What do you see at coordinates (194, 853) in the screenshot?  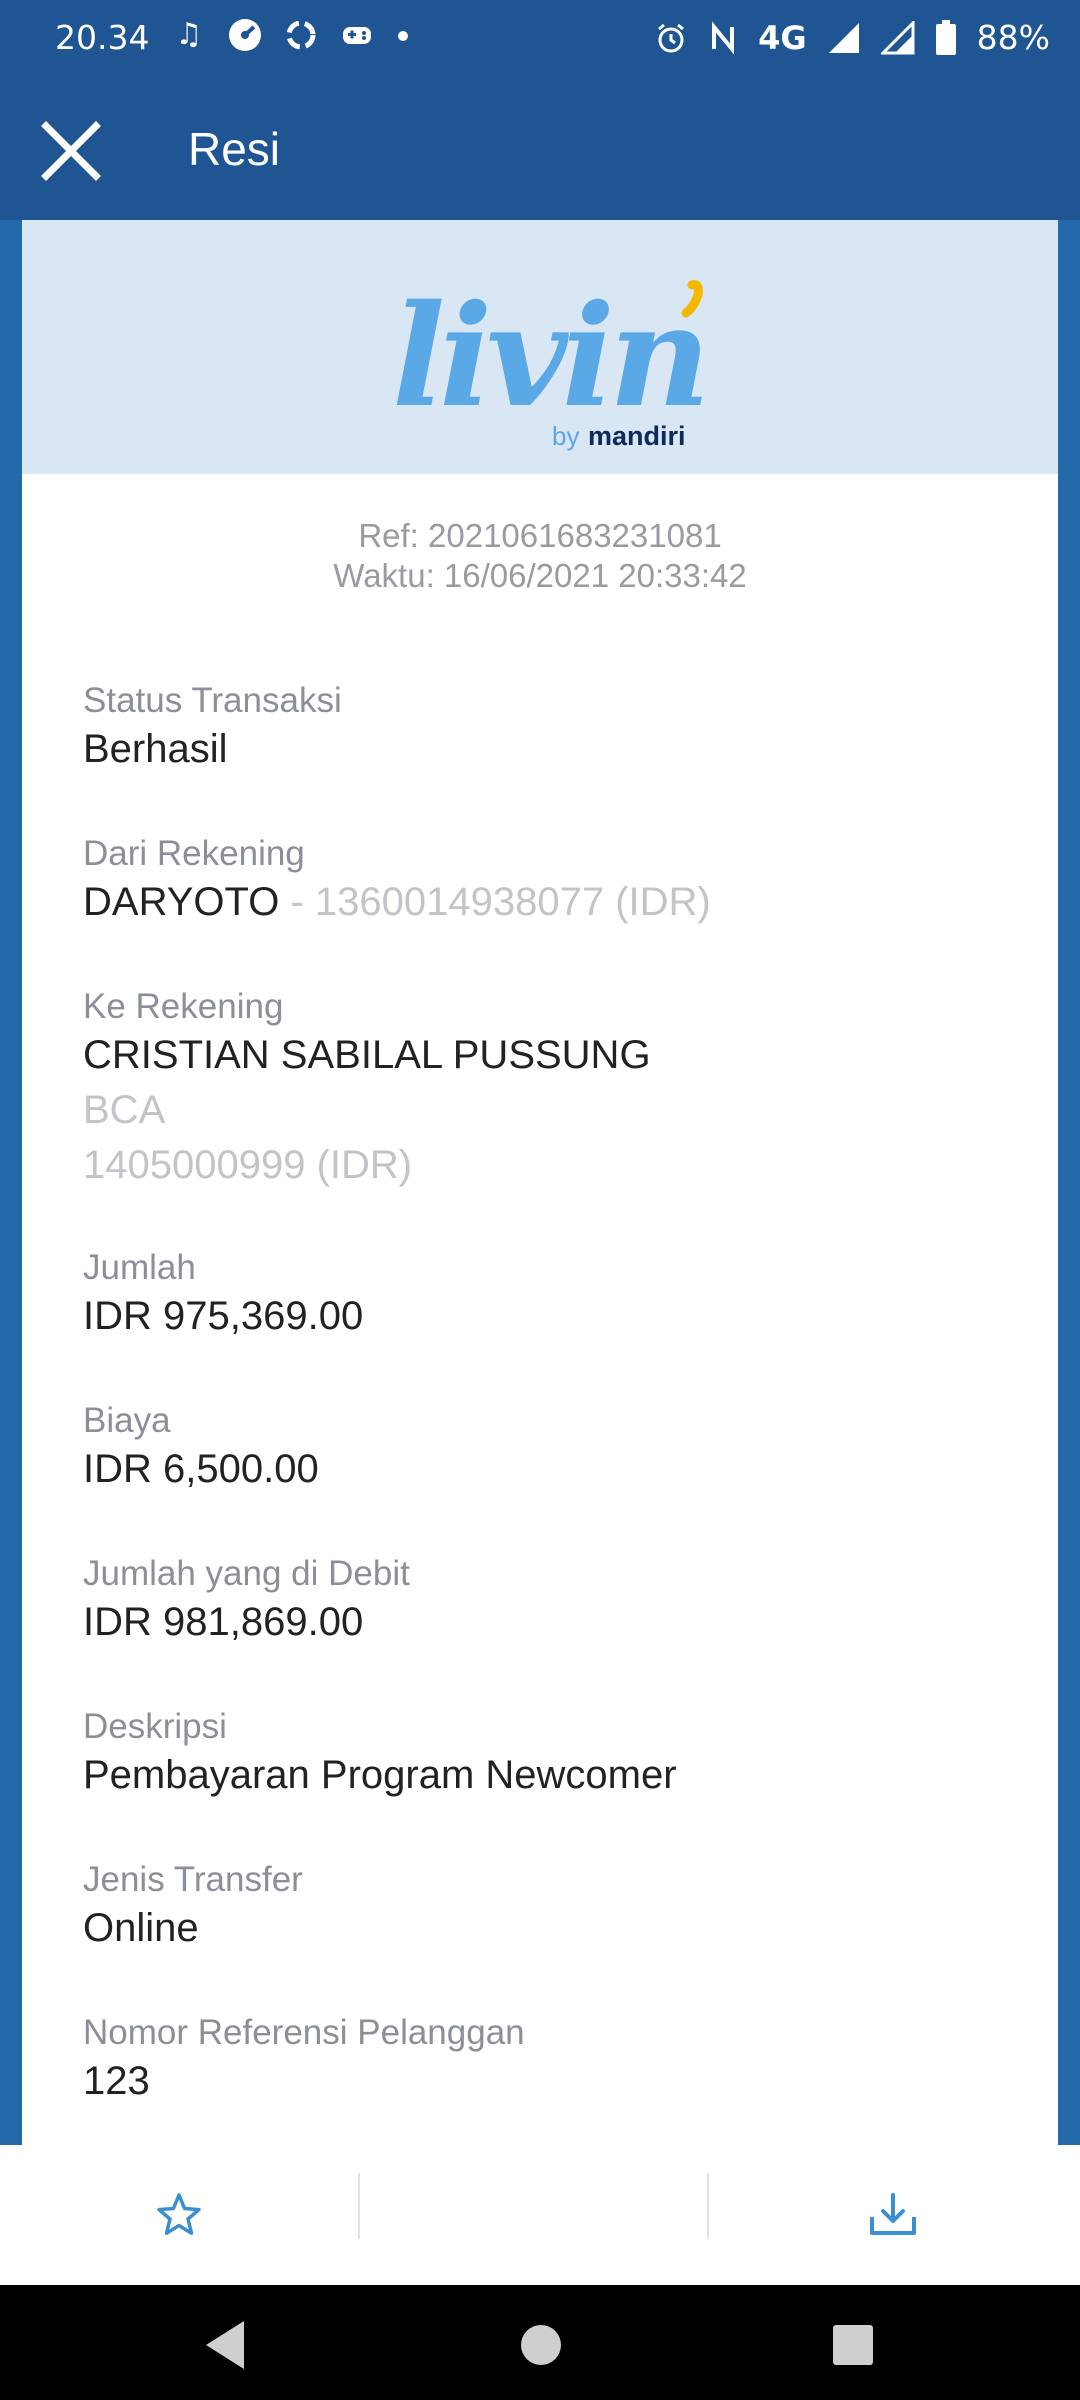 I see `field-label: Dari Rekening` at bounding box center [194, 853].